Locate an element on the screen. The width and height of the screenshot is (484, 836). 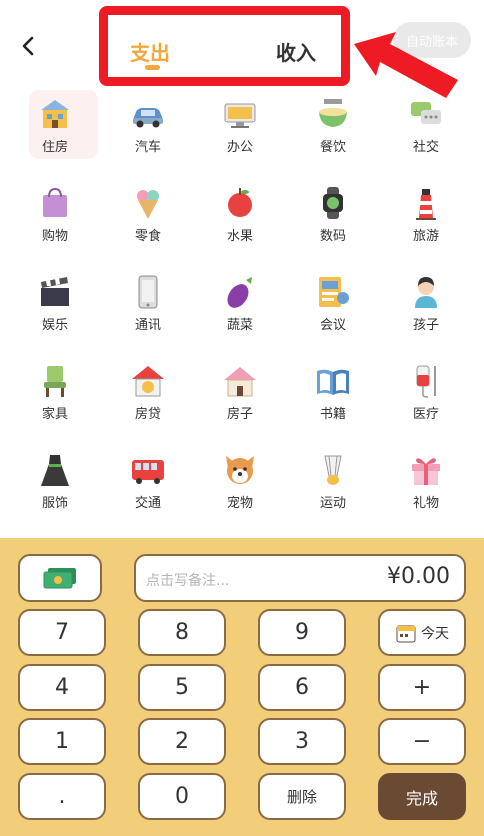
dog-icon is located at coordinates (240, 470).